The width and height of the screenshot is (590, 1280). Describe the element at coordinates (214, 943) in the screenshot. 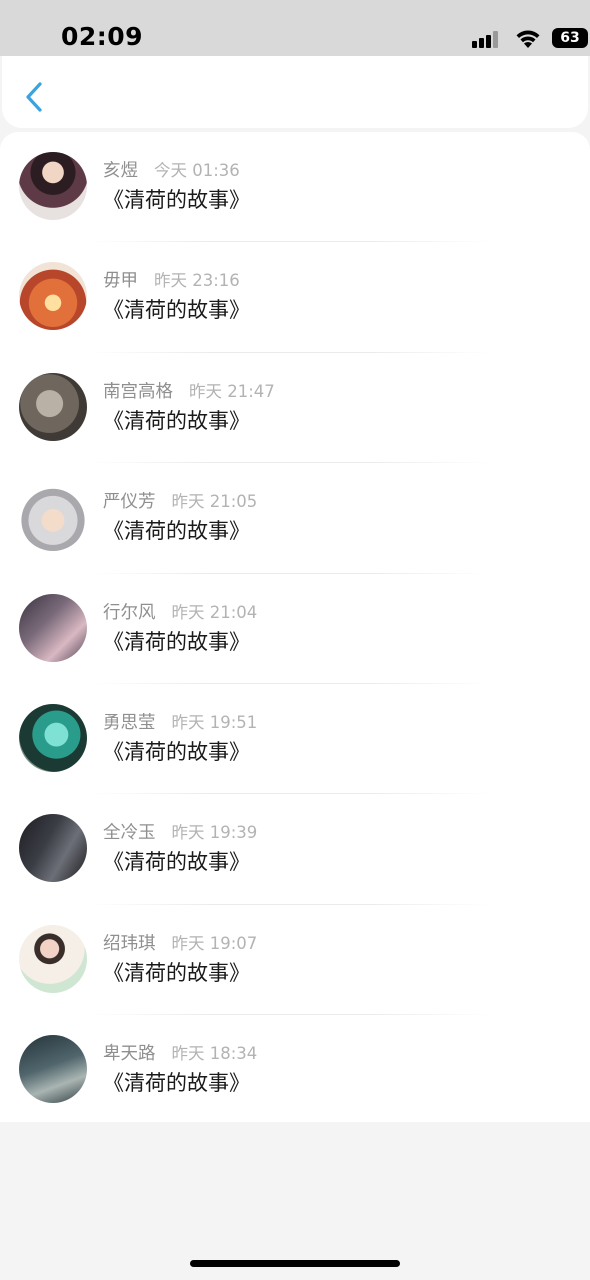

I see `comment-time: 昨天 19:07` at that location.